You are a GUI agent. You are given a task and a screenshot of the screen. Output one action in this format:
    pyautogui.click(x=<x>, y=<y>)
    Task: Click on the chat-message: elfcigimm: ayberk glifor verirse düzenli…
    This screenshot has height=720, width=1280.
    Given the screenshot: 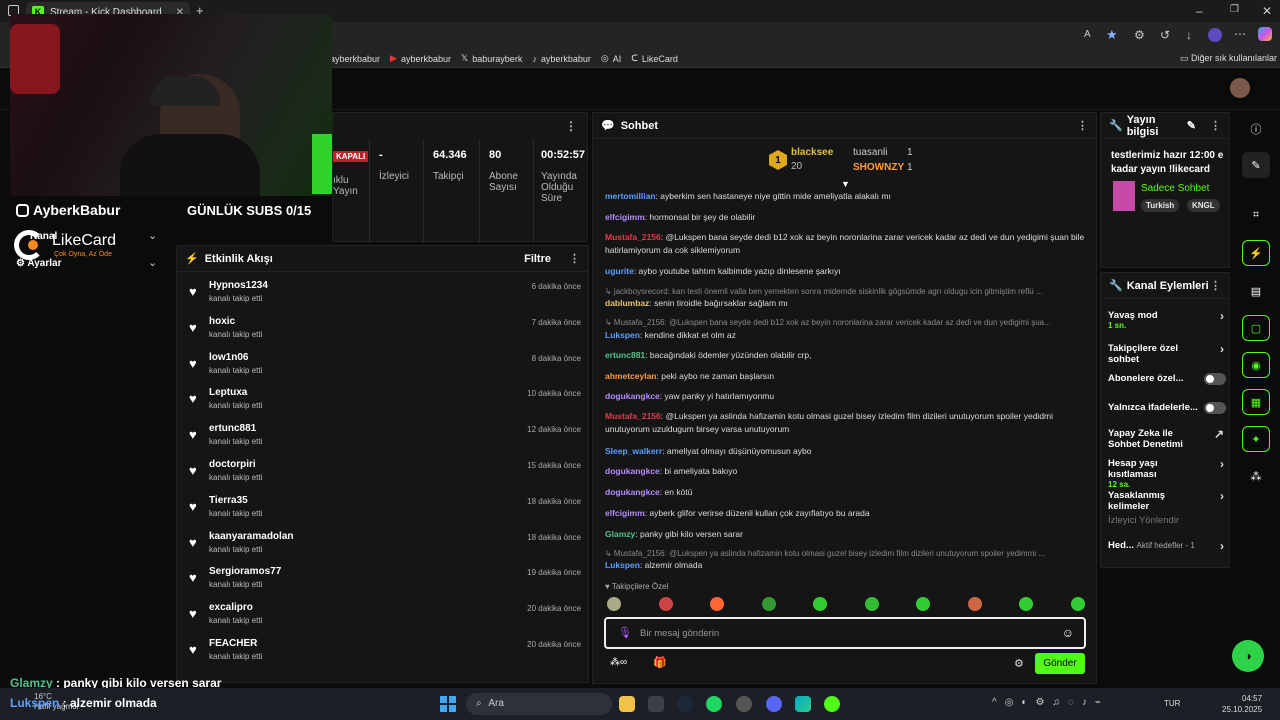 What is the action you would take?
    pyautogui.click(x=845, y=513)
    